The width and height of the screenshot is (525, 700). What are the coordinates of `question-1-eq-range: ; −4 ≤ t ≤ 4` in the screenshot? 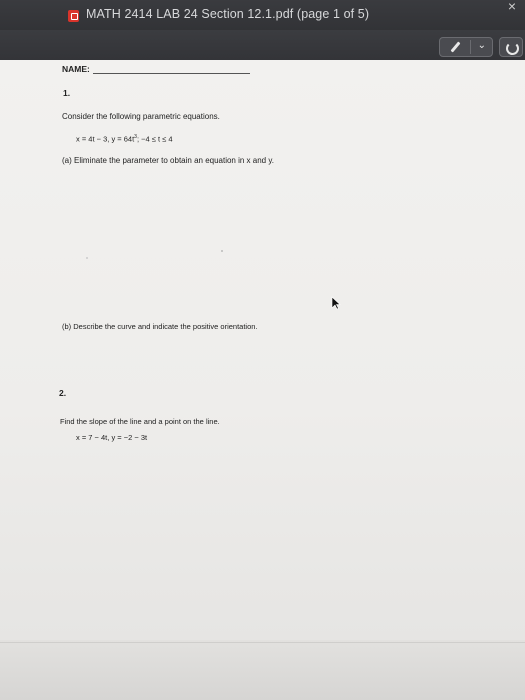 It's located at (154, 139).